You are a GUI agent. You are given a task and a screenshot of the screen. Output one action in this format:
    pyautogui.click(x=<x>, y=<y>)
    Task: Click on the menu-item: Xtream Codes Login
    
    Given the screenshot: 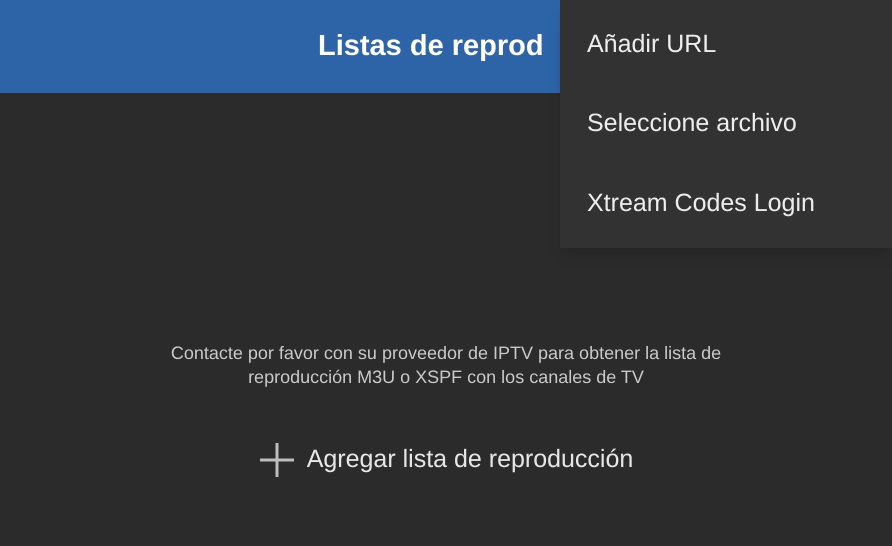 What is the action you would take?
    pyautogui.click(x=726, y=203)
    